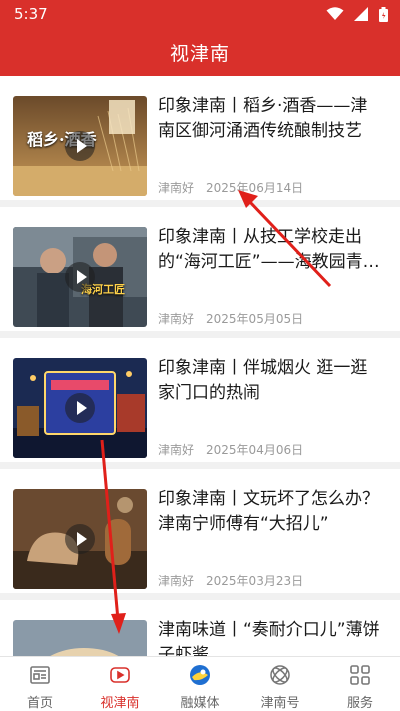 The height and width of the screenshot is (711, 400). What do you see at coordinates (39, 703) in the screenshot?
I see `tab-label: 首页` at bounding box center [39, 703].